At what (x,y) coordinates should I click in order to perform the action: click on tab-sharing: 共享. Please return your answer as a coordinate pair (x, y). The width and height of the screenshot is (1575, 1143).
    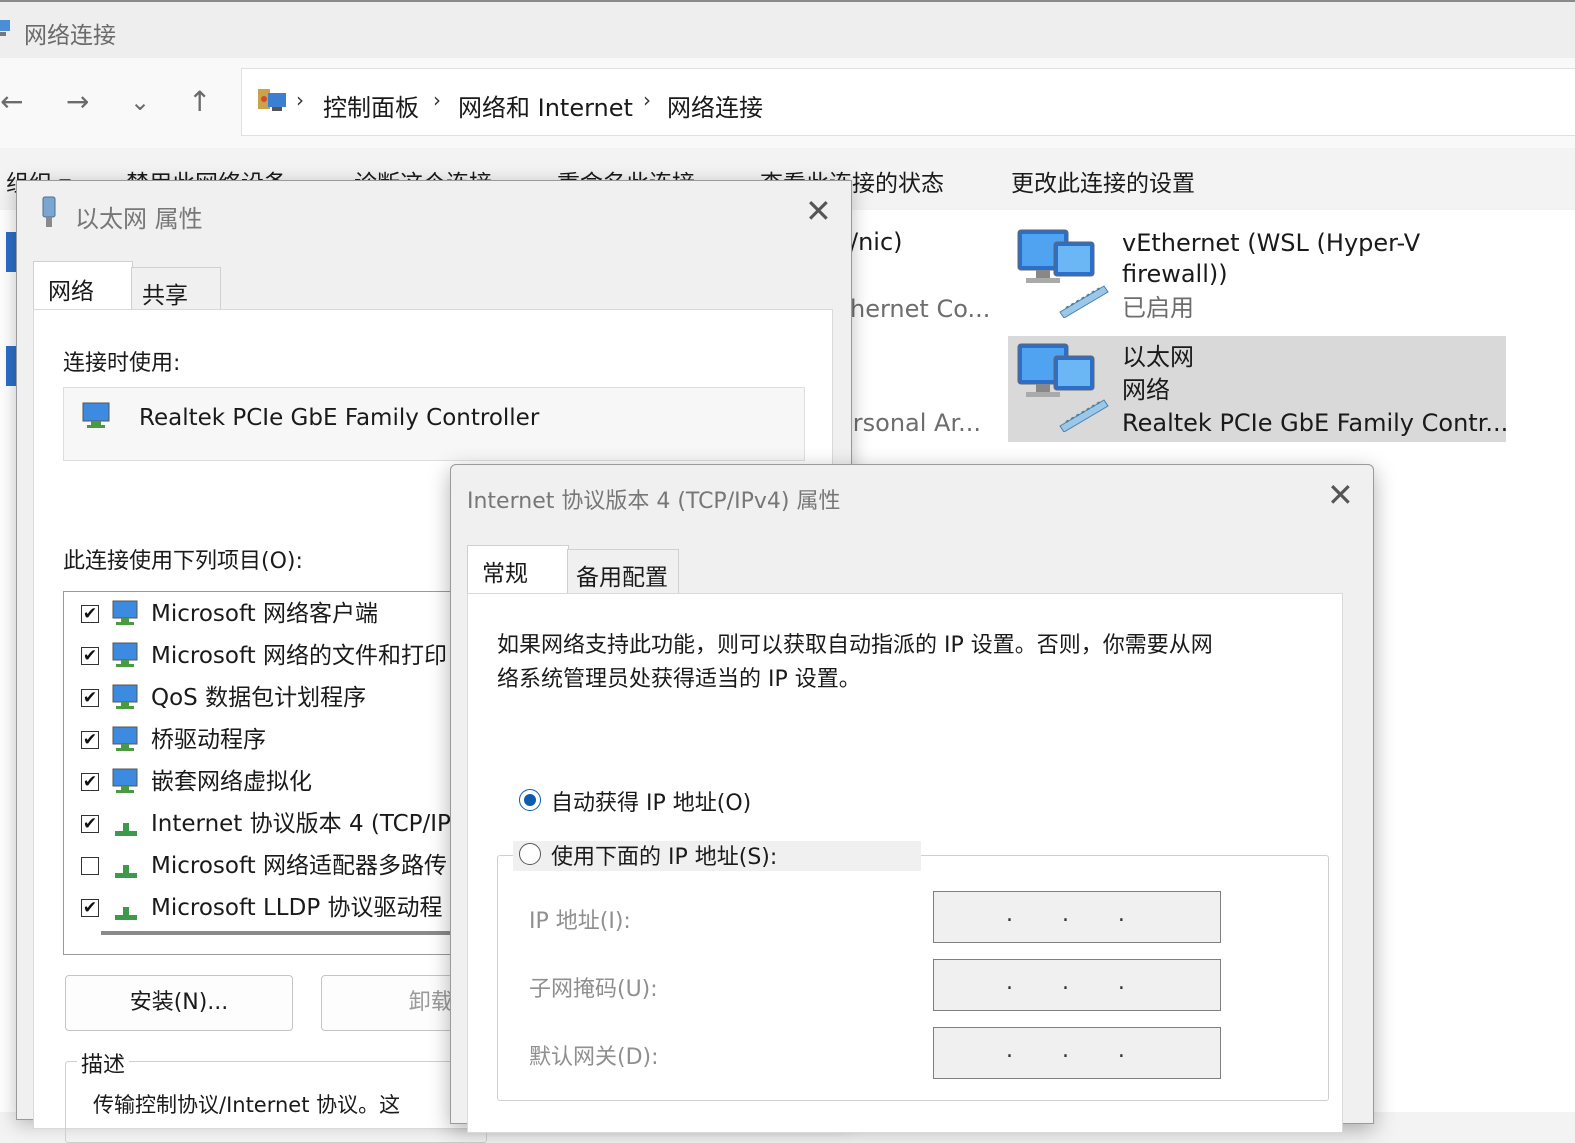
    Looking at the image, I should click on (176, 290).